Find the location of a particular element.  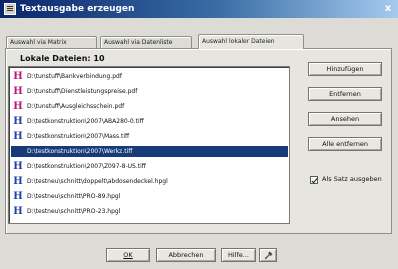

file-name: D:\testkonstruktion\2007\Werkz.tiff is located at coordinates (80, 151).